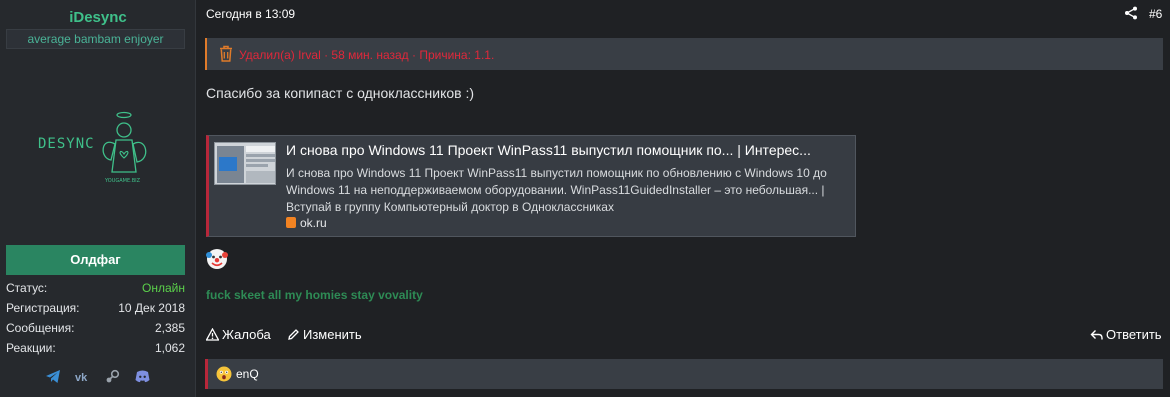 The width and height of the screenshot is (1170, 397). What do you see at coordinates (95, 328) in the screenshot?
I see `stat-messages: Сообщения: 2,385` at bounding box center [95, 328].